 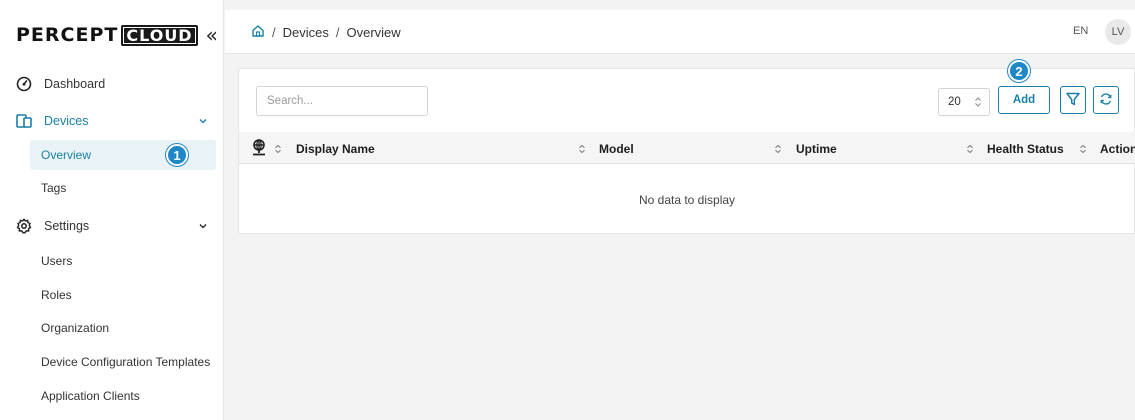 I want to click on breadcrumb: / Devices / Overview, so click(x=326, y=32).